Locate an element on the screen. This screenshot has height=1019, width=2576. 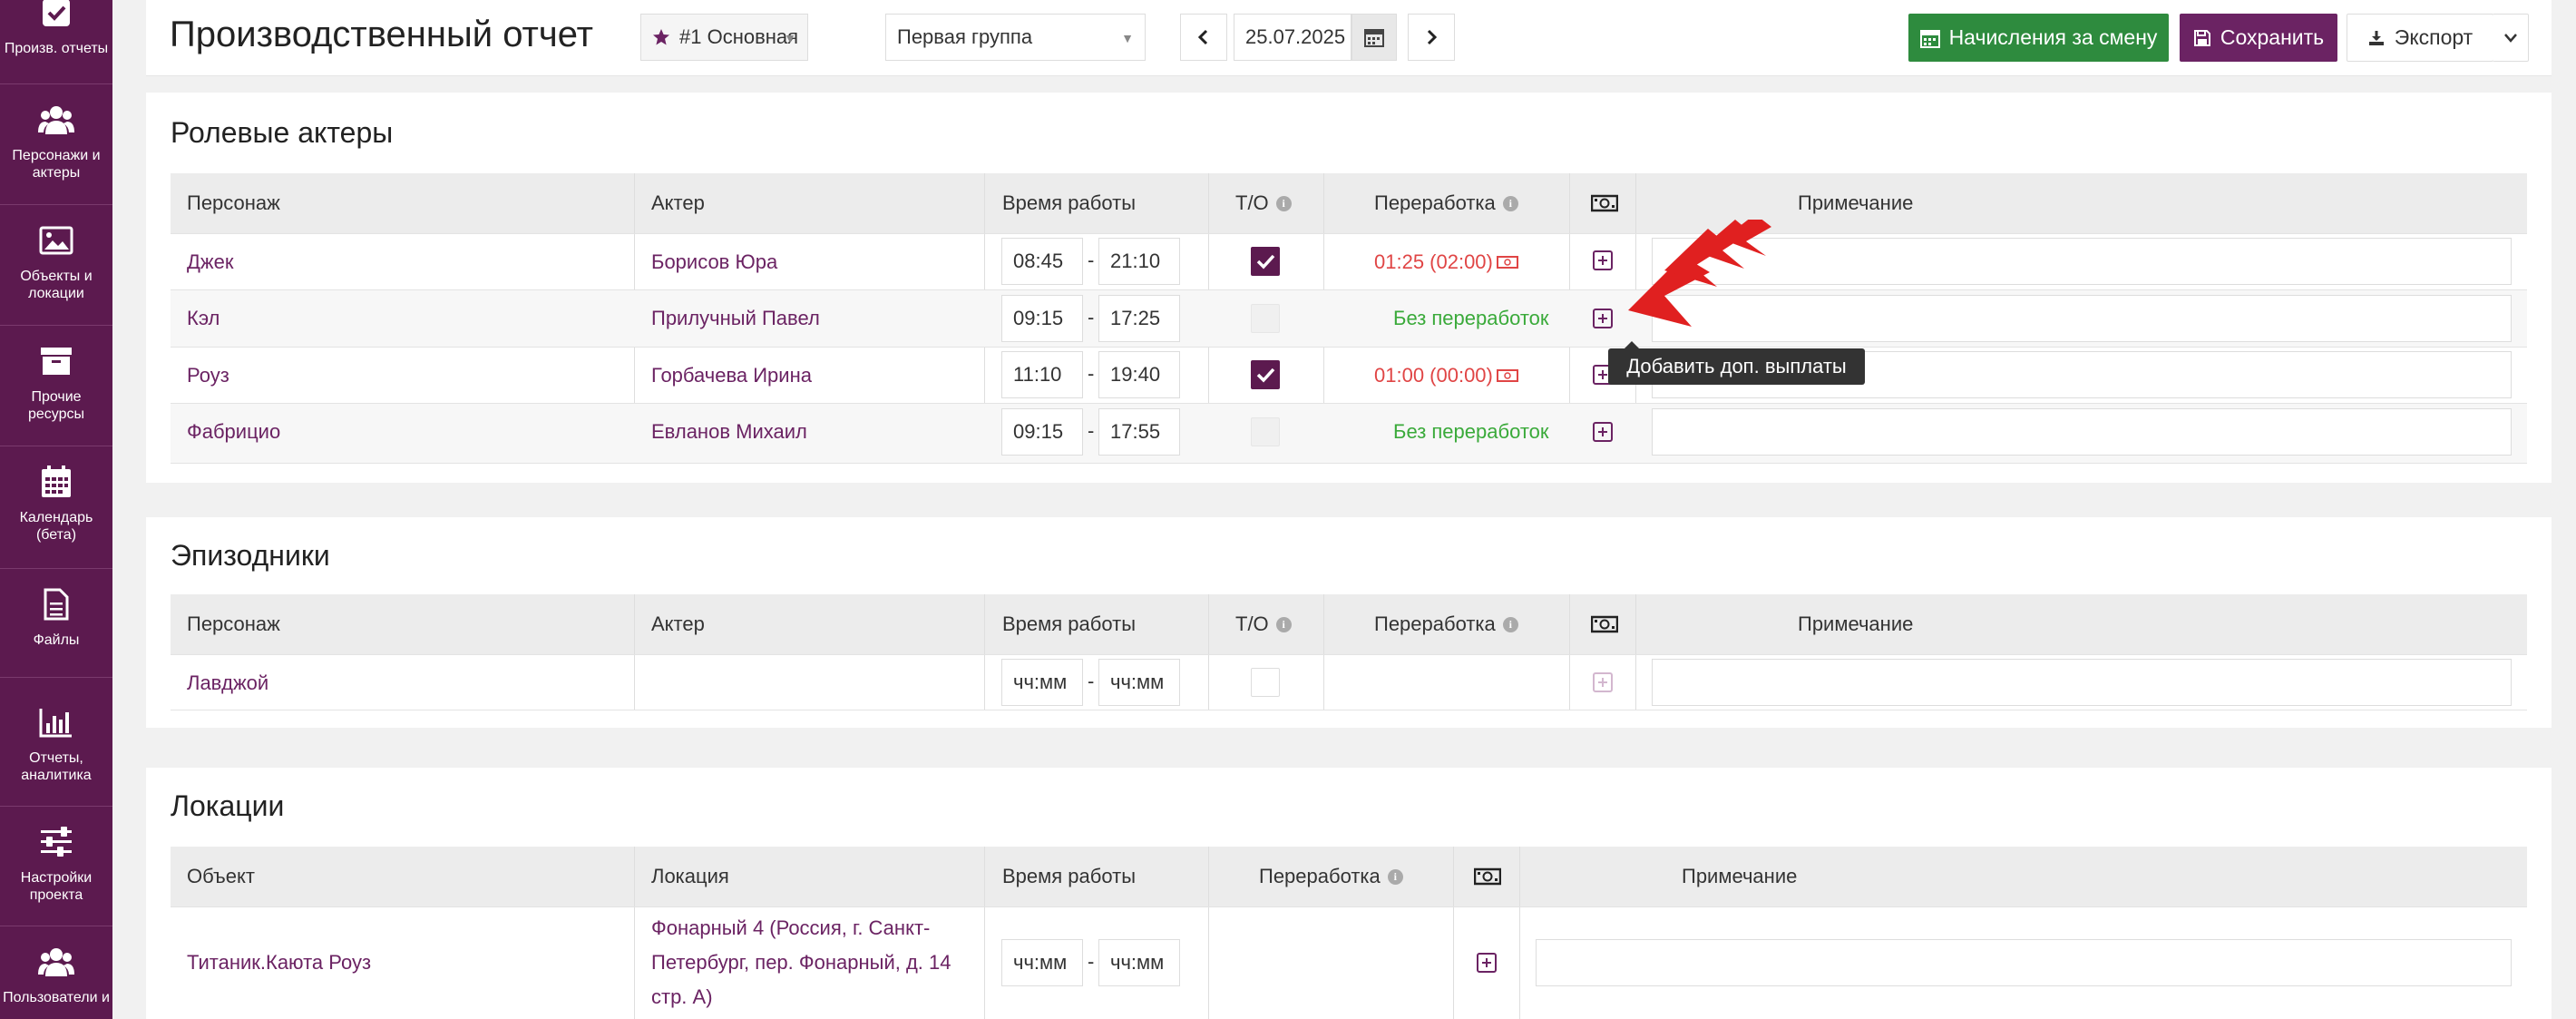
sidebar-item-users: Пользователи и is located at coordinates (56, 975).